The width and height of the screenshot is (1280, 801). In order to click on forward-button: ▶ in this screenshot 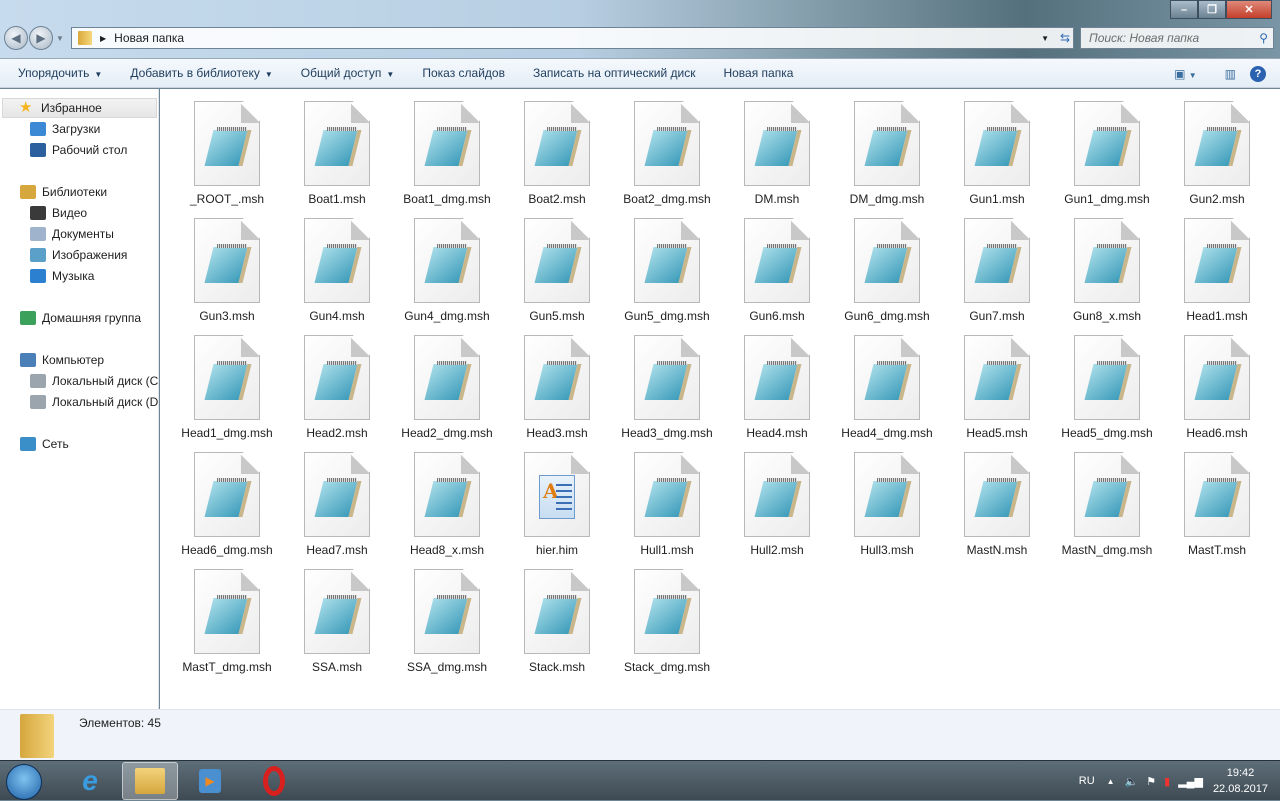, I will do `click(41, 38)`.